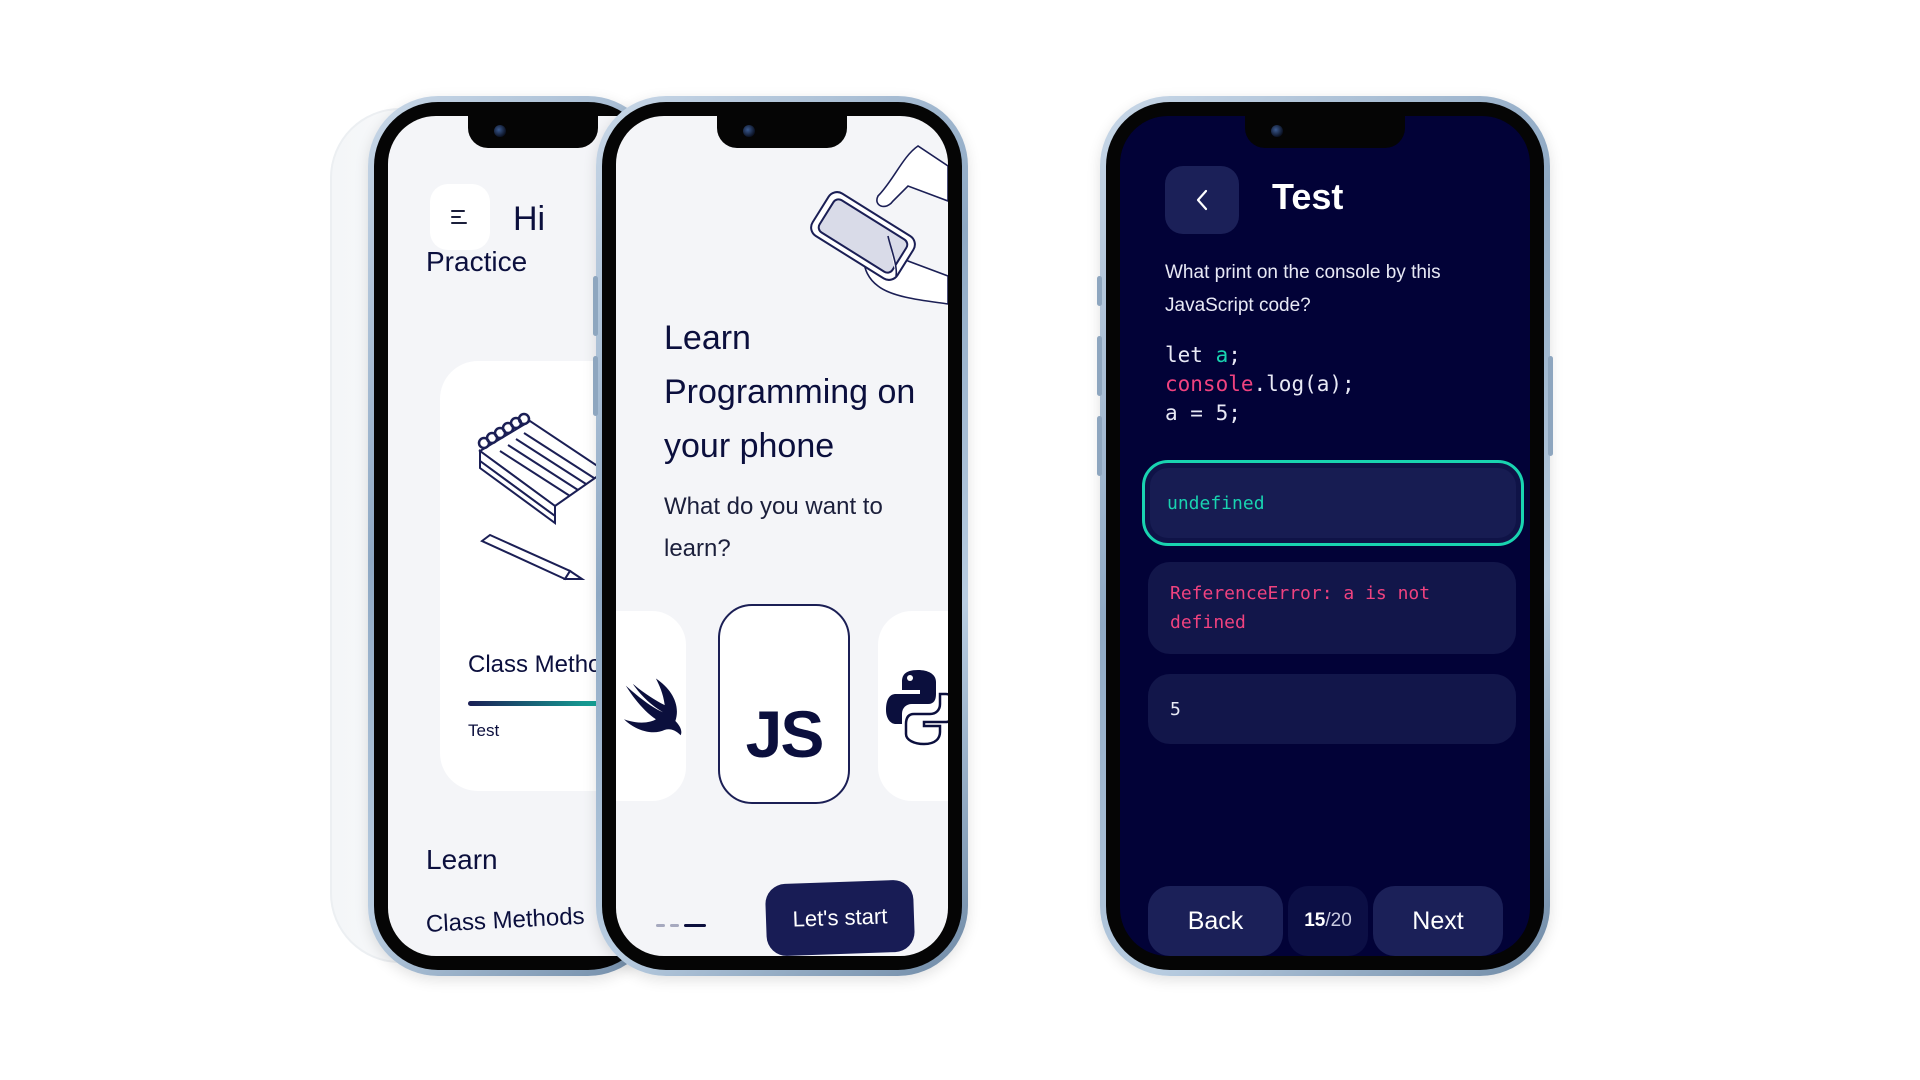  What do you see at coordinates (1234, 355) in the screenshot?
I see `code-token: ;` at bounding box center [1234, 355].